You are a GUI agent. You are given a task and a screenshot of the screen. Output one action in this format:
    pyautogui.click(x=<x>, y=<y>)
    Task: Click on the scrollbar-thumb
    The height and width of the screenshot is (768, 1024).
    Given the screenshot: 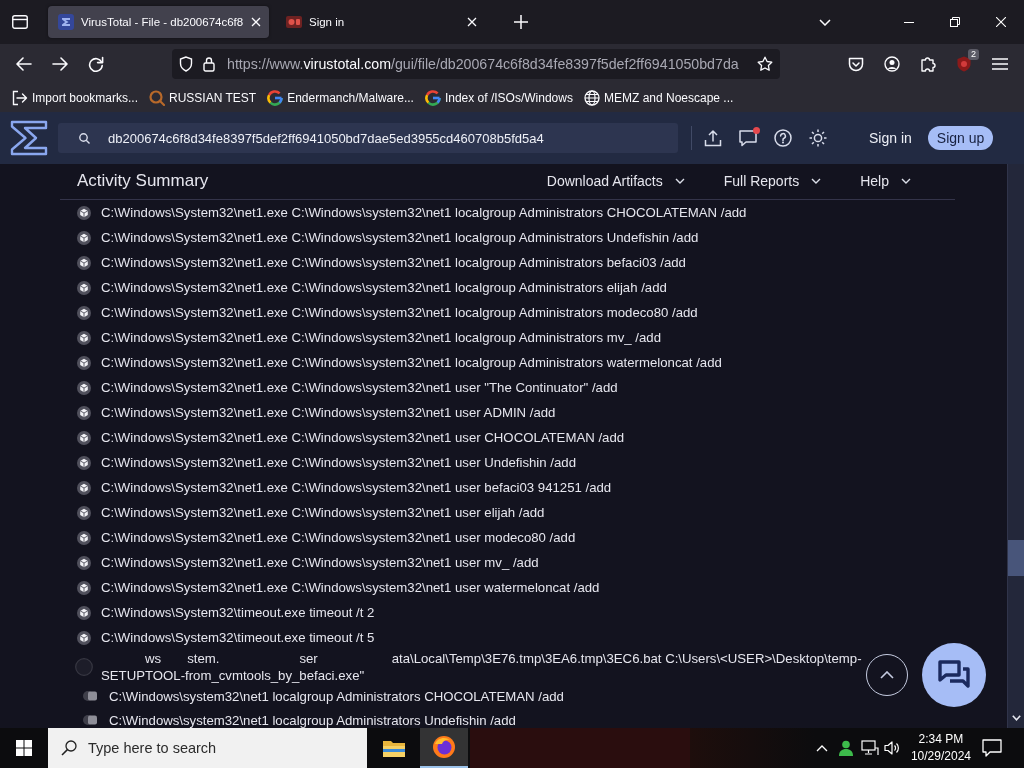 What is the action you would take?
    pyautogui.click(x=1016, y=558)
    